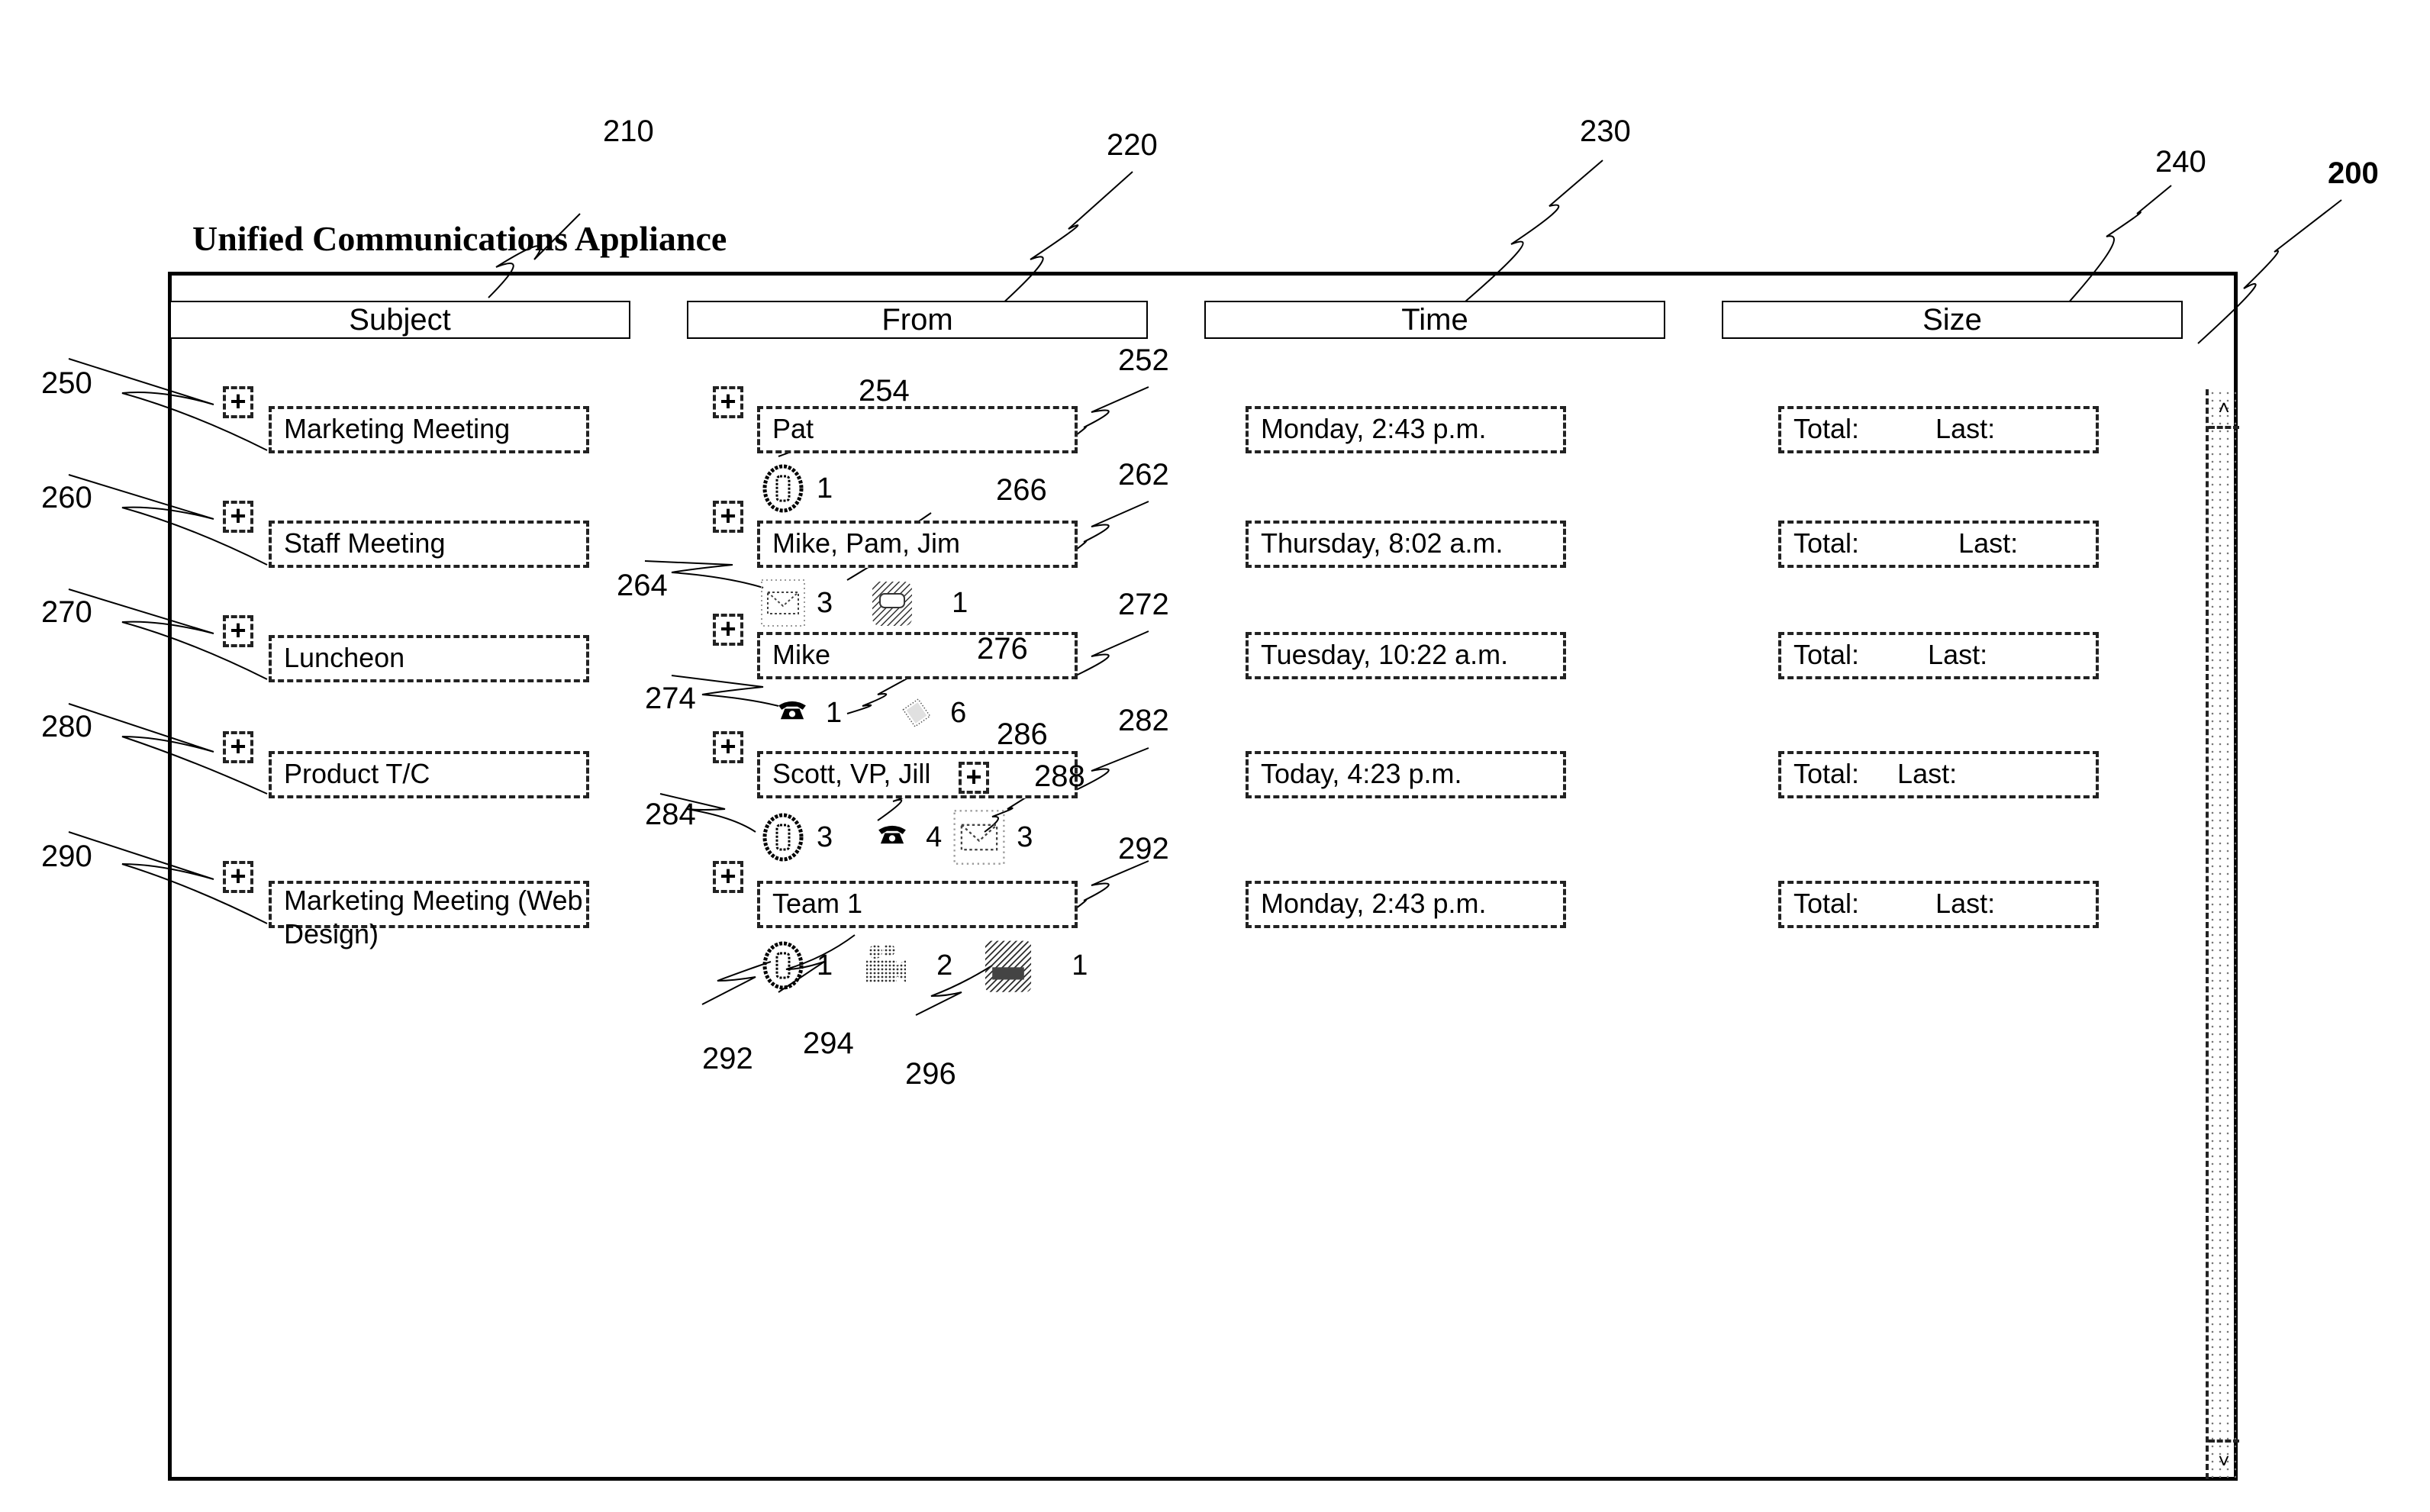 The width and height of the screenshot is (2430, 1512). I want to click on from-field: Scott, VP, Jill, so click(917, 774).